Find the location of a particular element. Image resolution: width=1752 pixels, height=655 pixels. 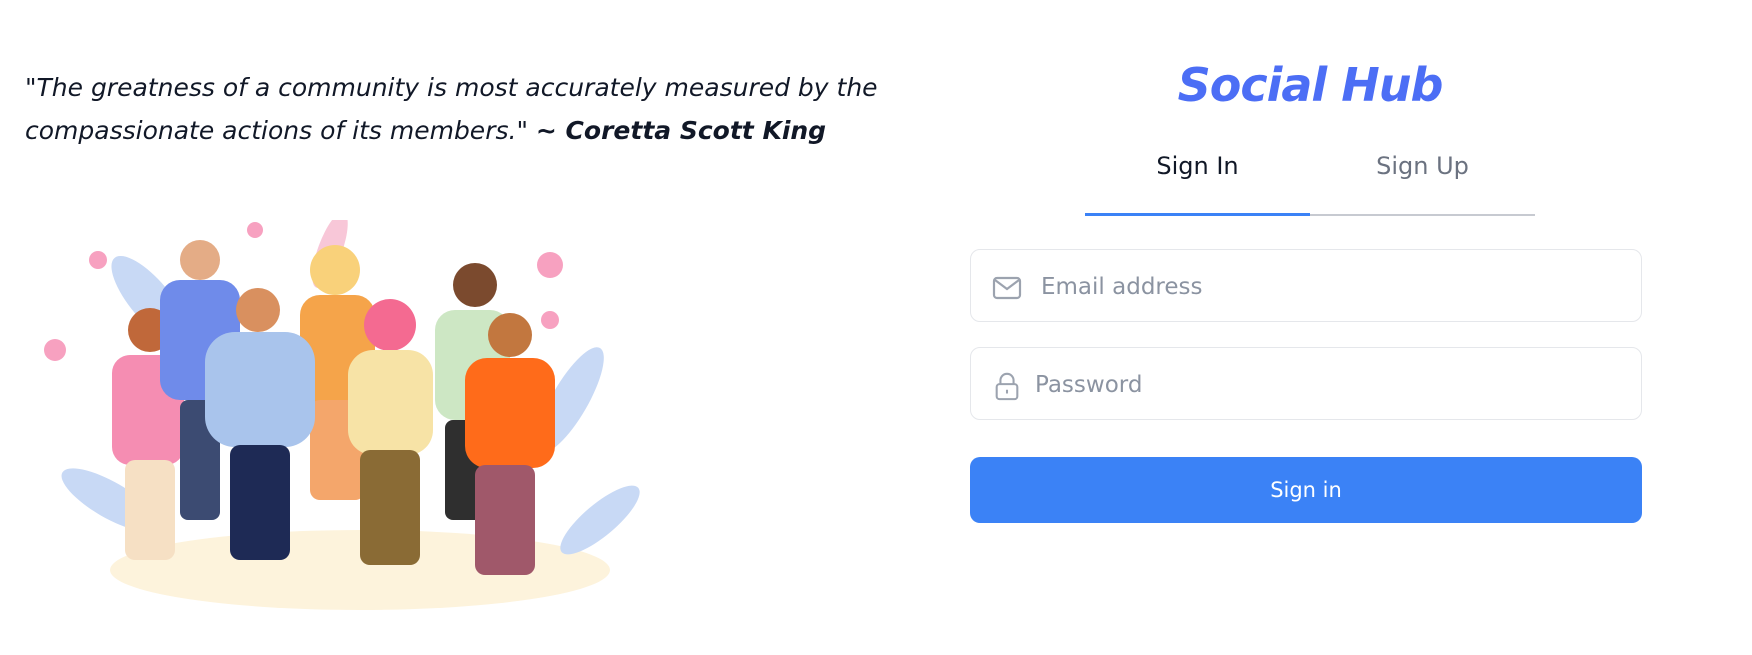

active-tab-indicator is located at coordinates (1197, 214).